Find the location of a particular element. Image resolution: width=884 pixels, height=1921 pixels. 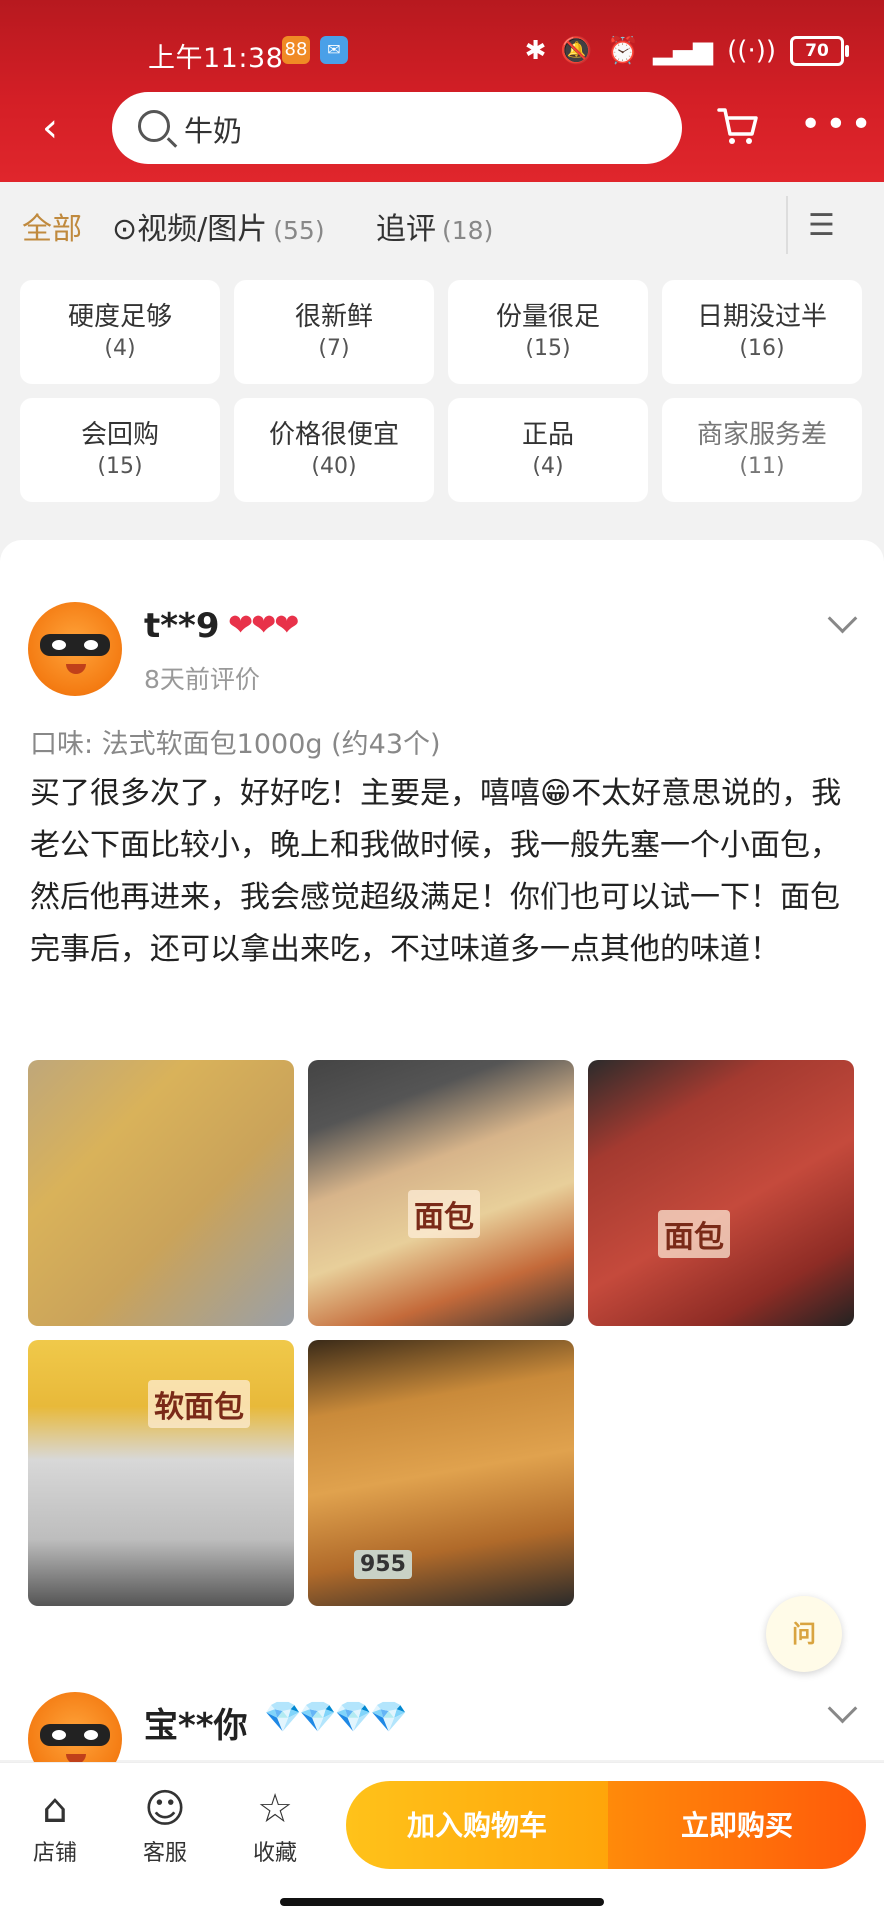

tag-text: 正品 is located at coordinates (547, 435).